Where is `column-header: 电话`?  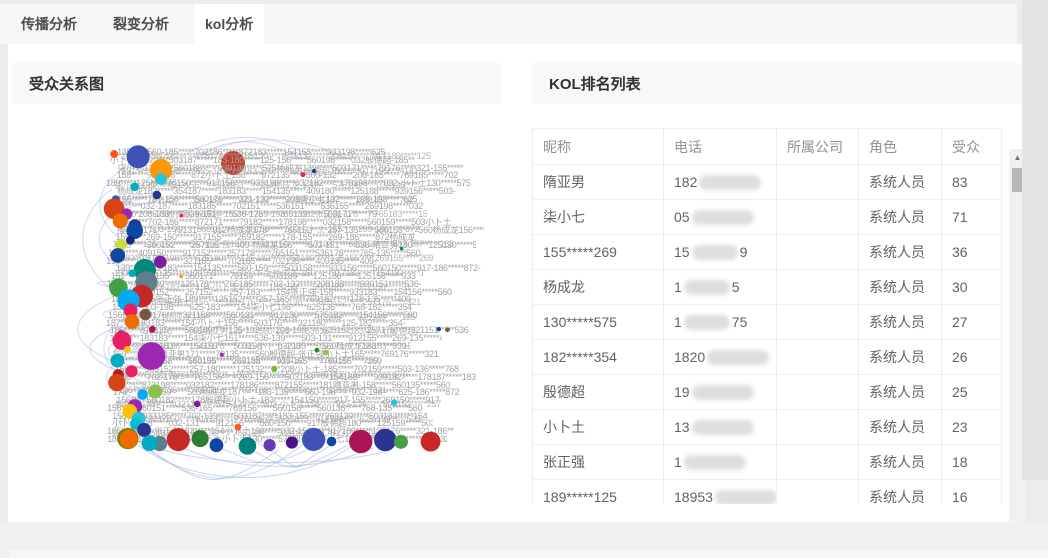 column-header: 电话 is located at coordinates (720, 146).